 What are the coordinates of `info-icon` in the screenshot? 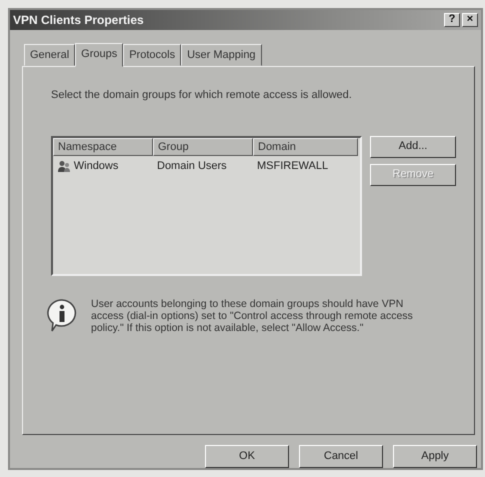 It's located at (62, 315).